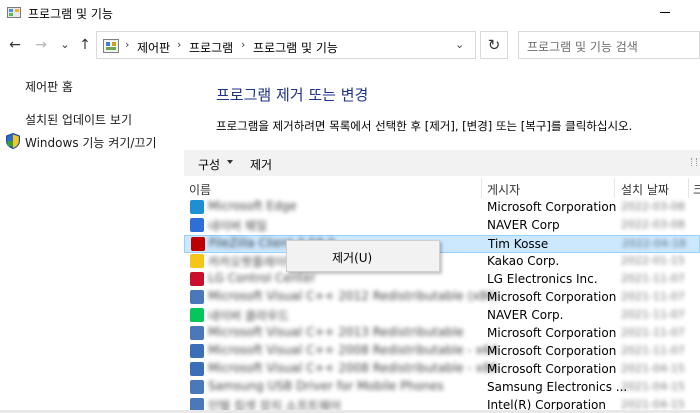 This screenshot has width=700, height=413. What do you see at coordinates (209, 164) in the screenshot?
I see `organize-button: 구성` at bounding box center [209, 164].